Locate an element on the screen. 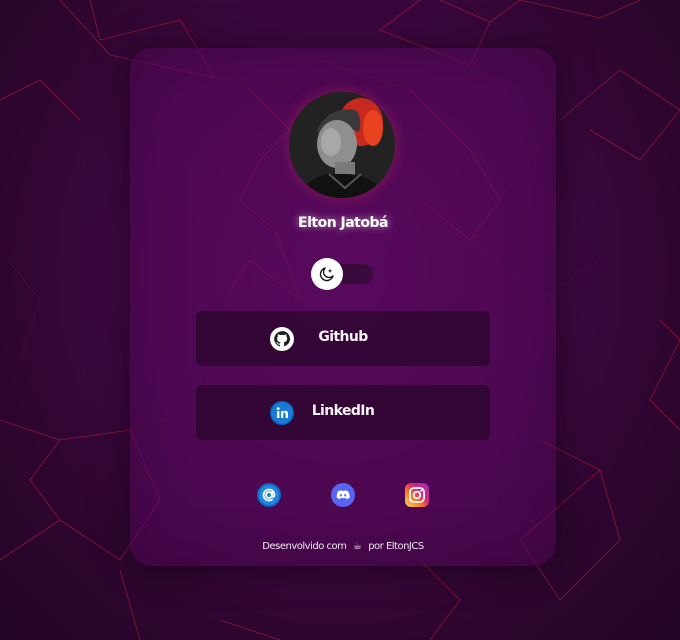  email-icon is located at coordinates (269, 495).